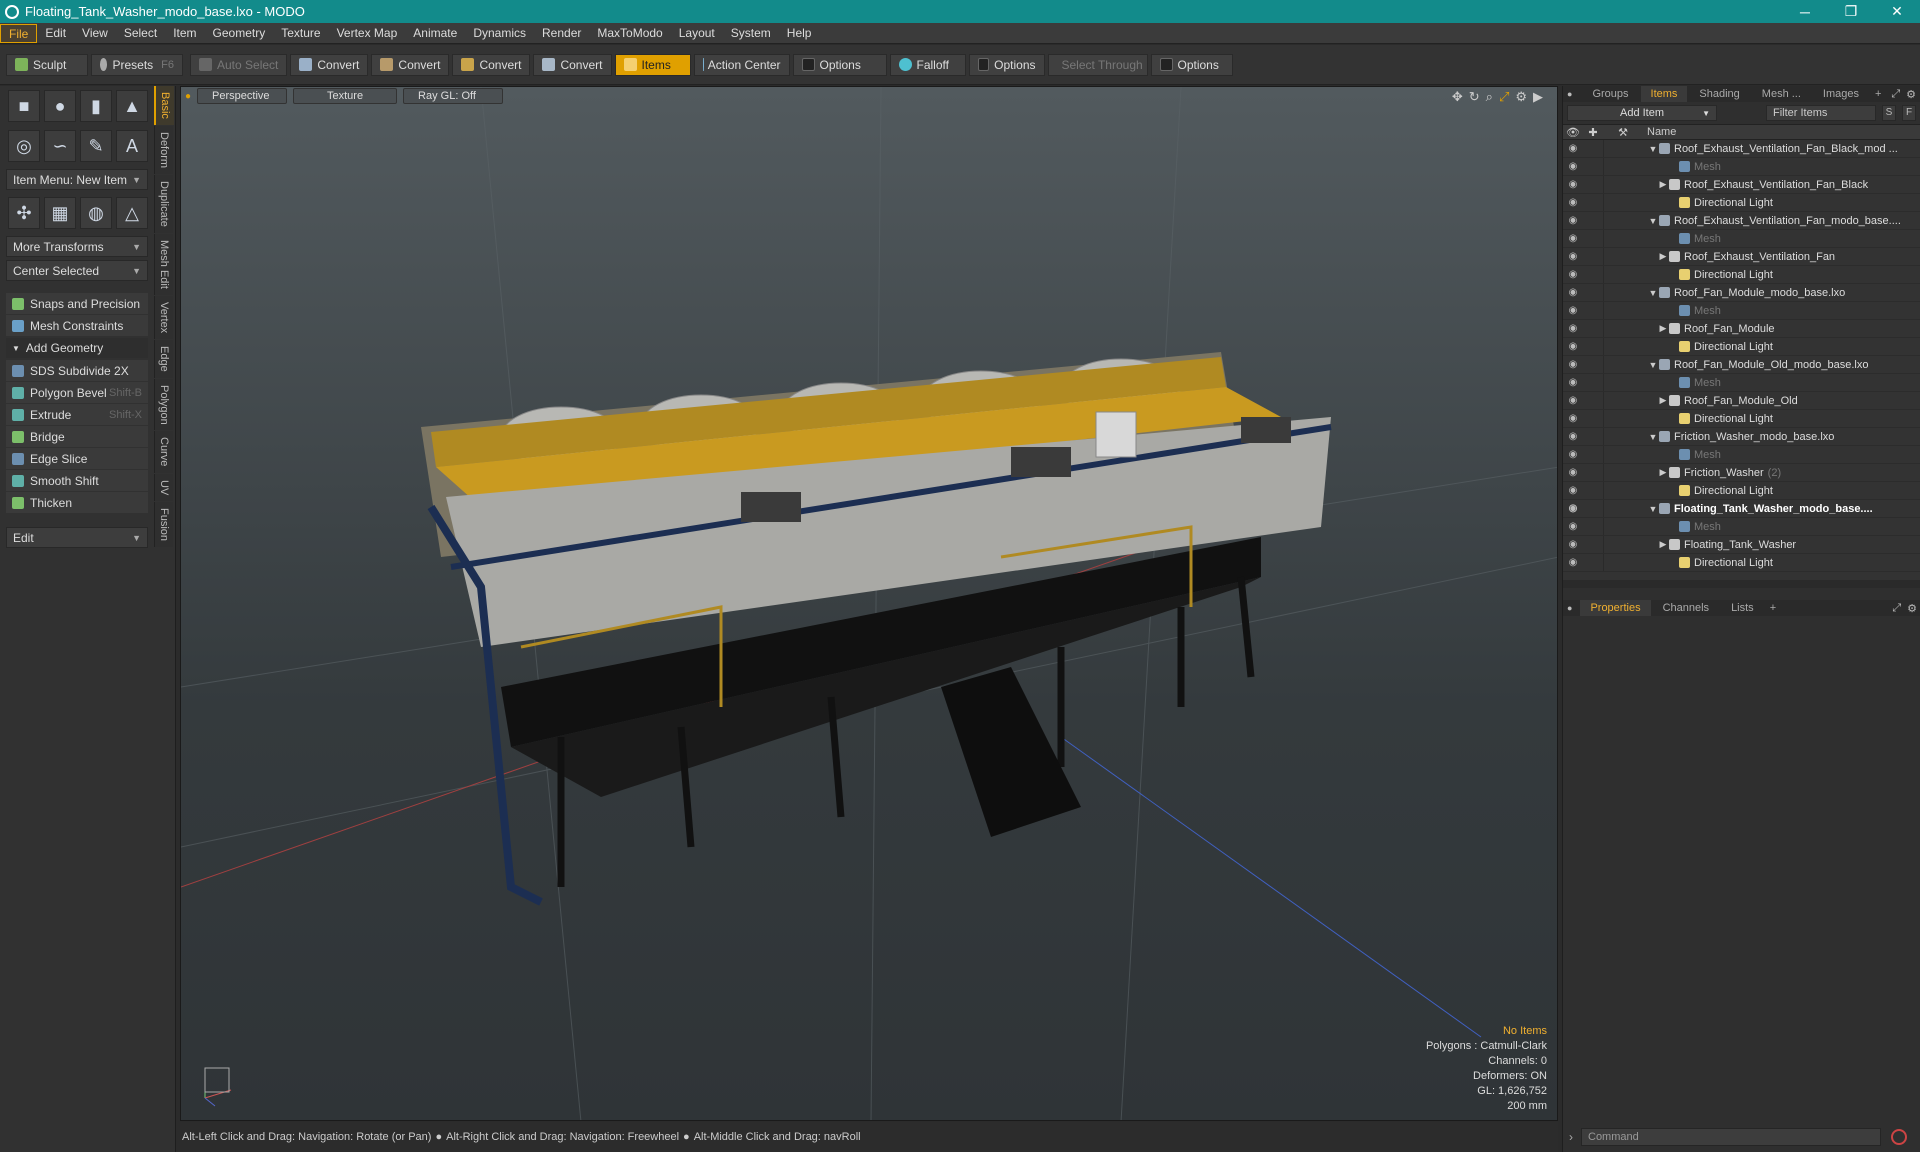  What do you see at coordinates (652, 64) in the screenshot?
I see `items-mode-button: Items` at bounding box center [652, 64].